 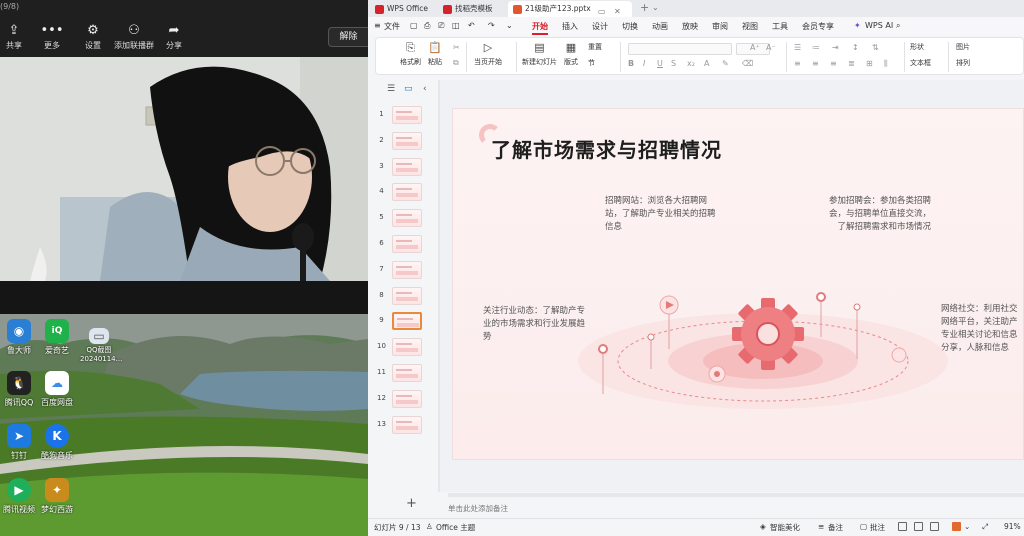 I want to click on slide-thumbnail: 13, so click(x=405, y=425).